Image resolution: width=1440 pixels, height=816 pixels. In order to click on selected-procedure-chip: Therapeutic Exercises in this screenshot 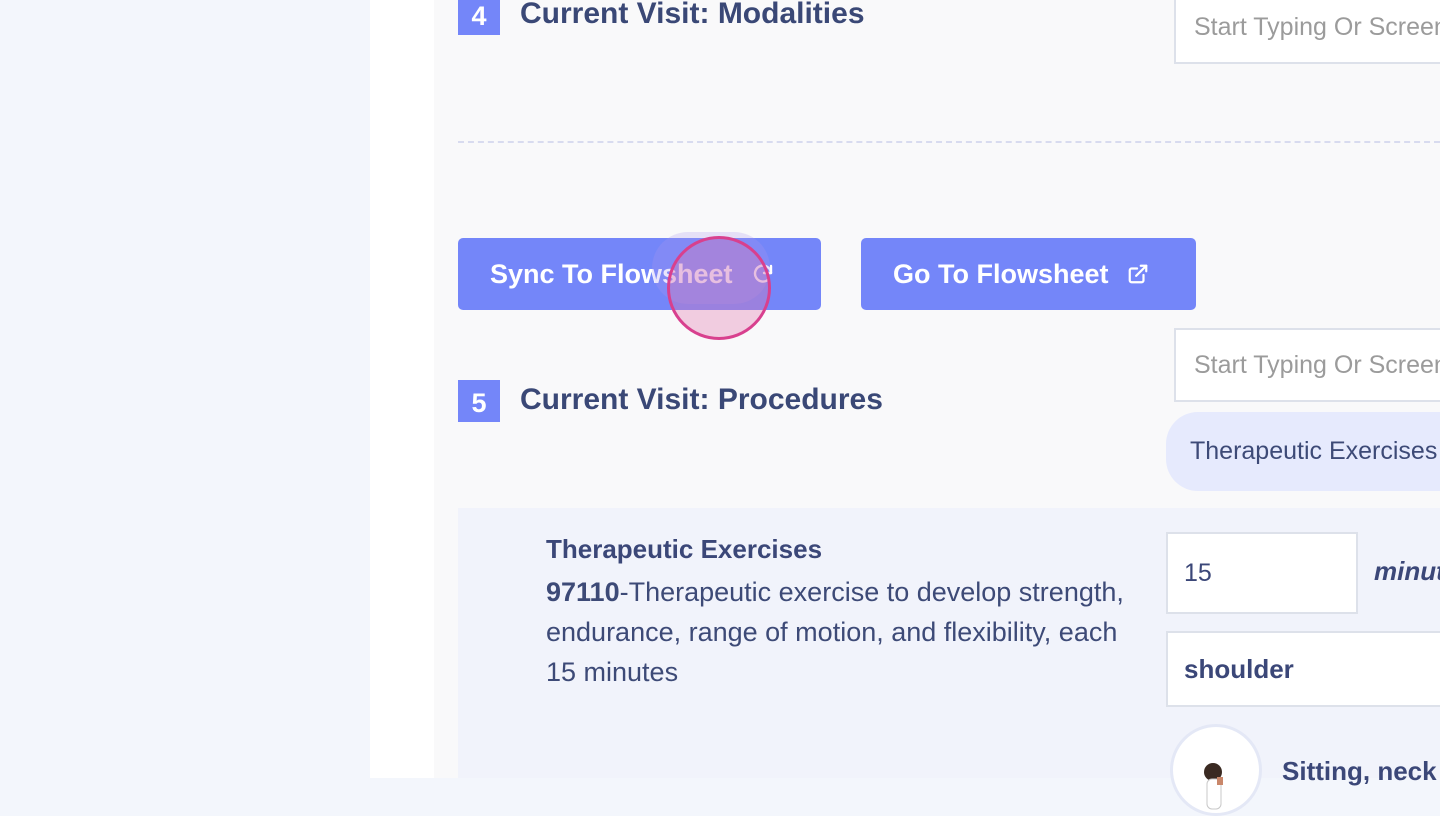, I will do `click(1303, 451)`.